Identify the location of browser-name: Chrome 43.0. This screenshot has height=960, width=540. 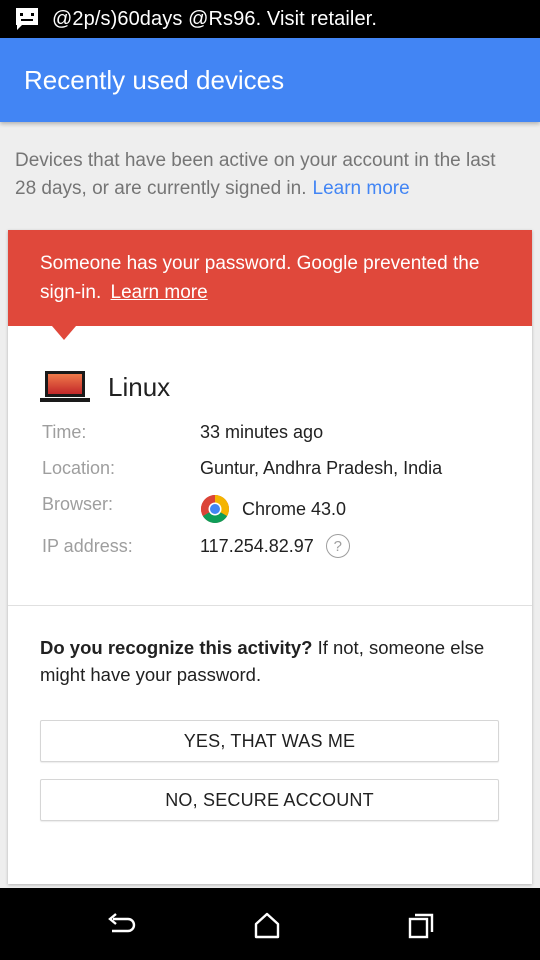
(294, 508).